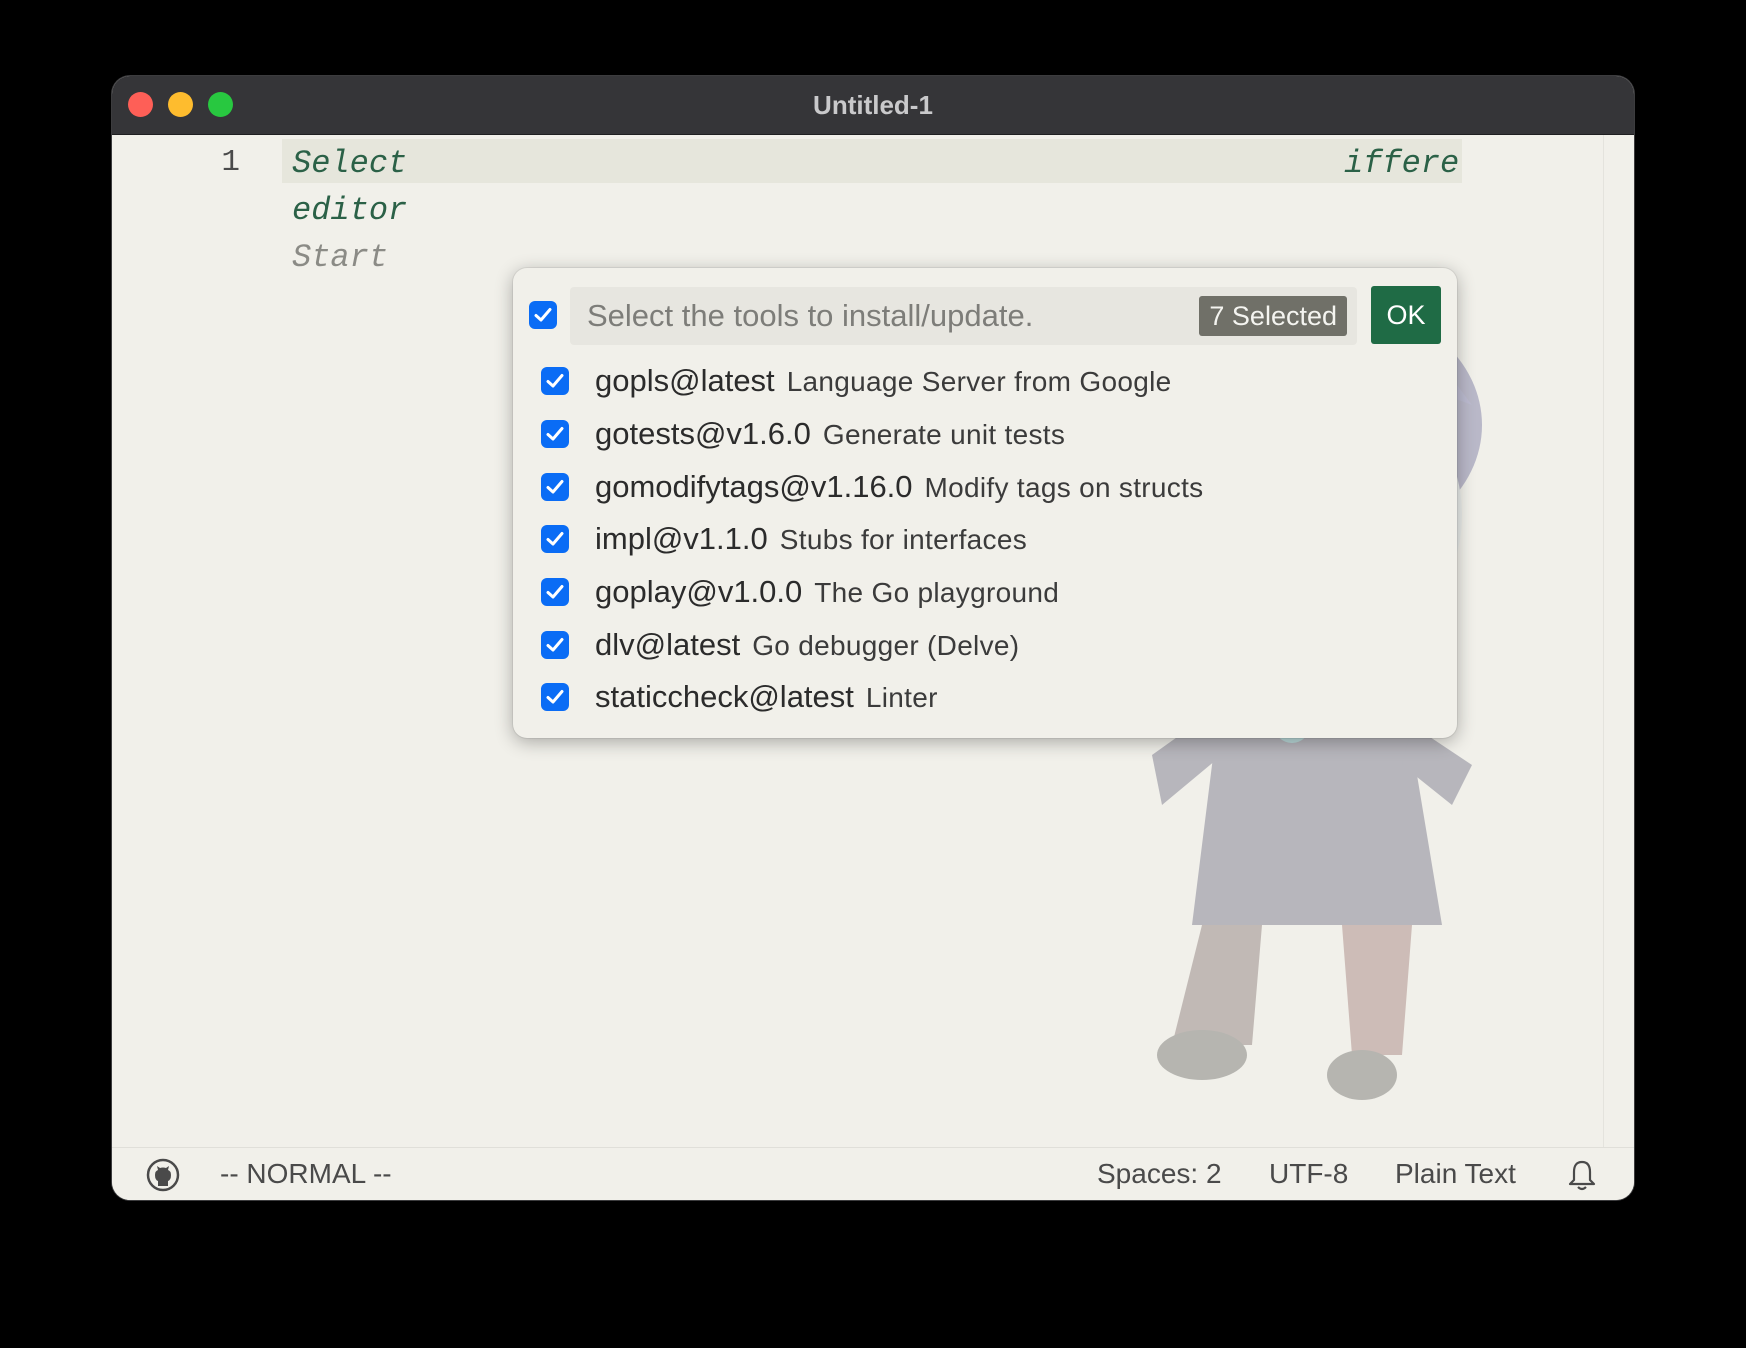 The height and width of the screenshot is (1348, 1746). I want to click on ok-button: OK, so click(1406, 315).